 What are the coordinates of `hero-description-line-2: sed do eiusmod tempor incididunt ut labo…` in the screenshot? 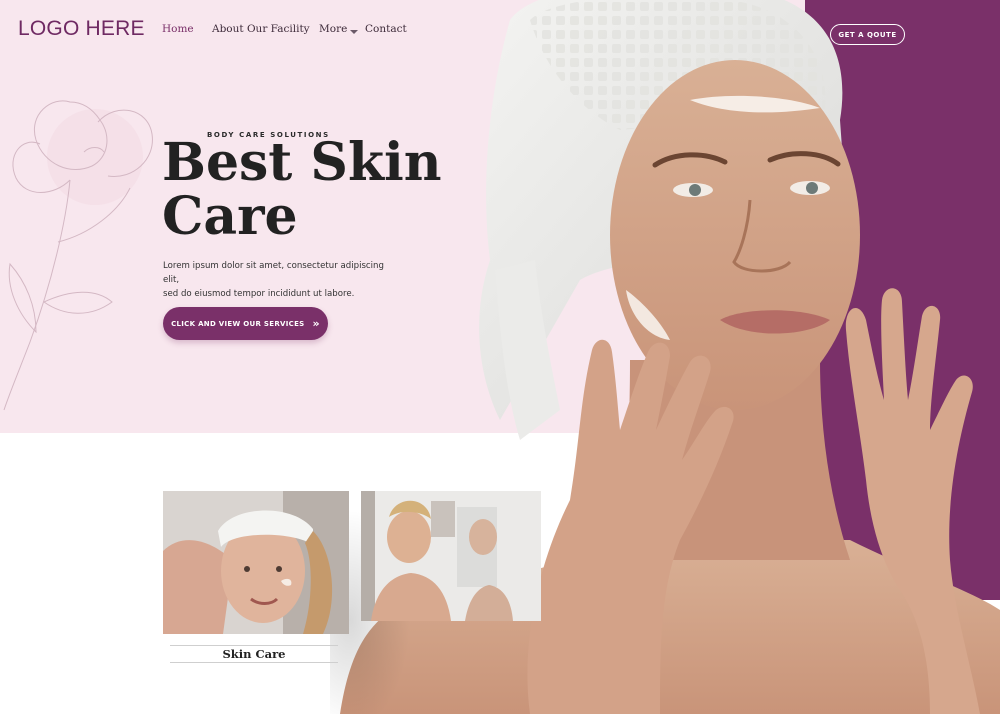 It's located at (259, 294).